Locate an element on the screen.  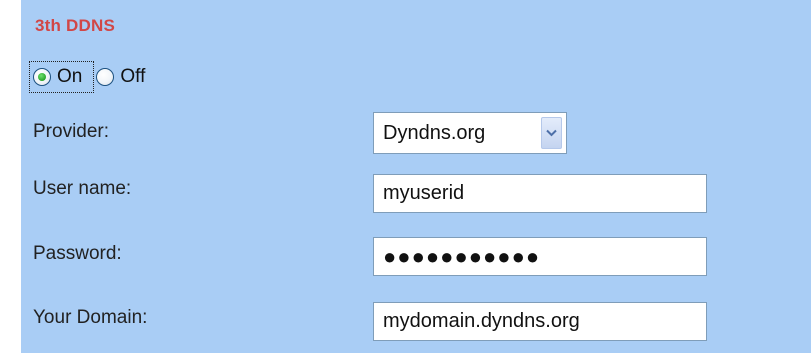
password-masked-value: ●●●●●●●●●●● is located at coordinates (462, 256).